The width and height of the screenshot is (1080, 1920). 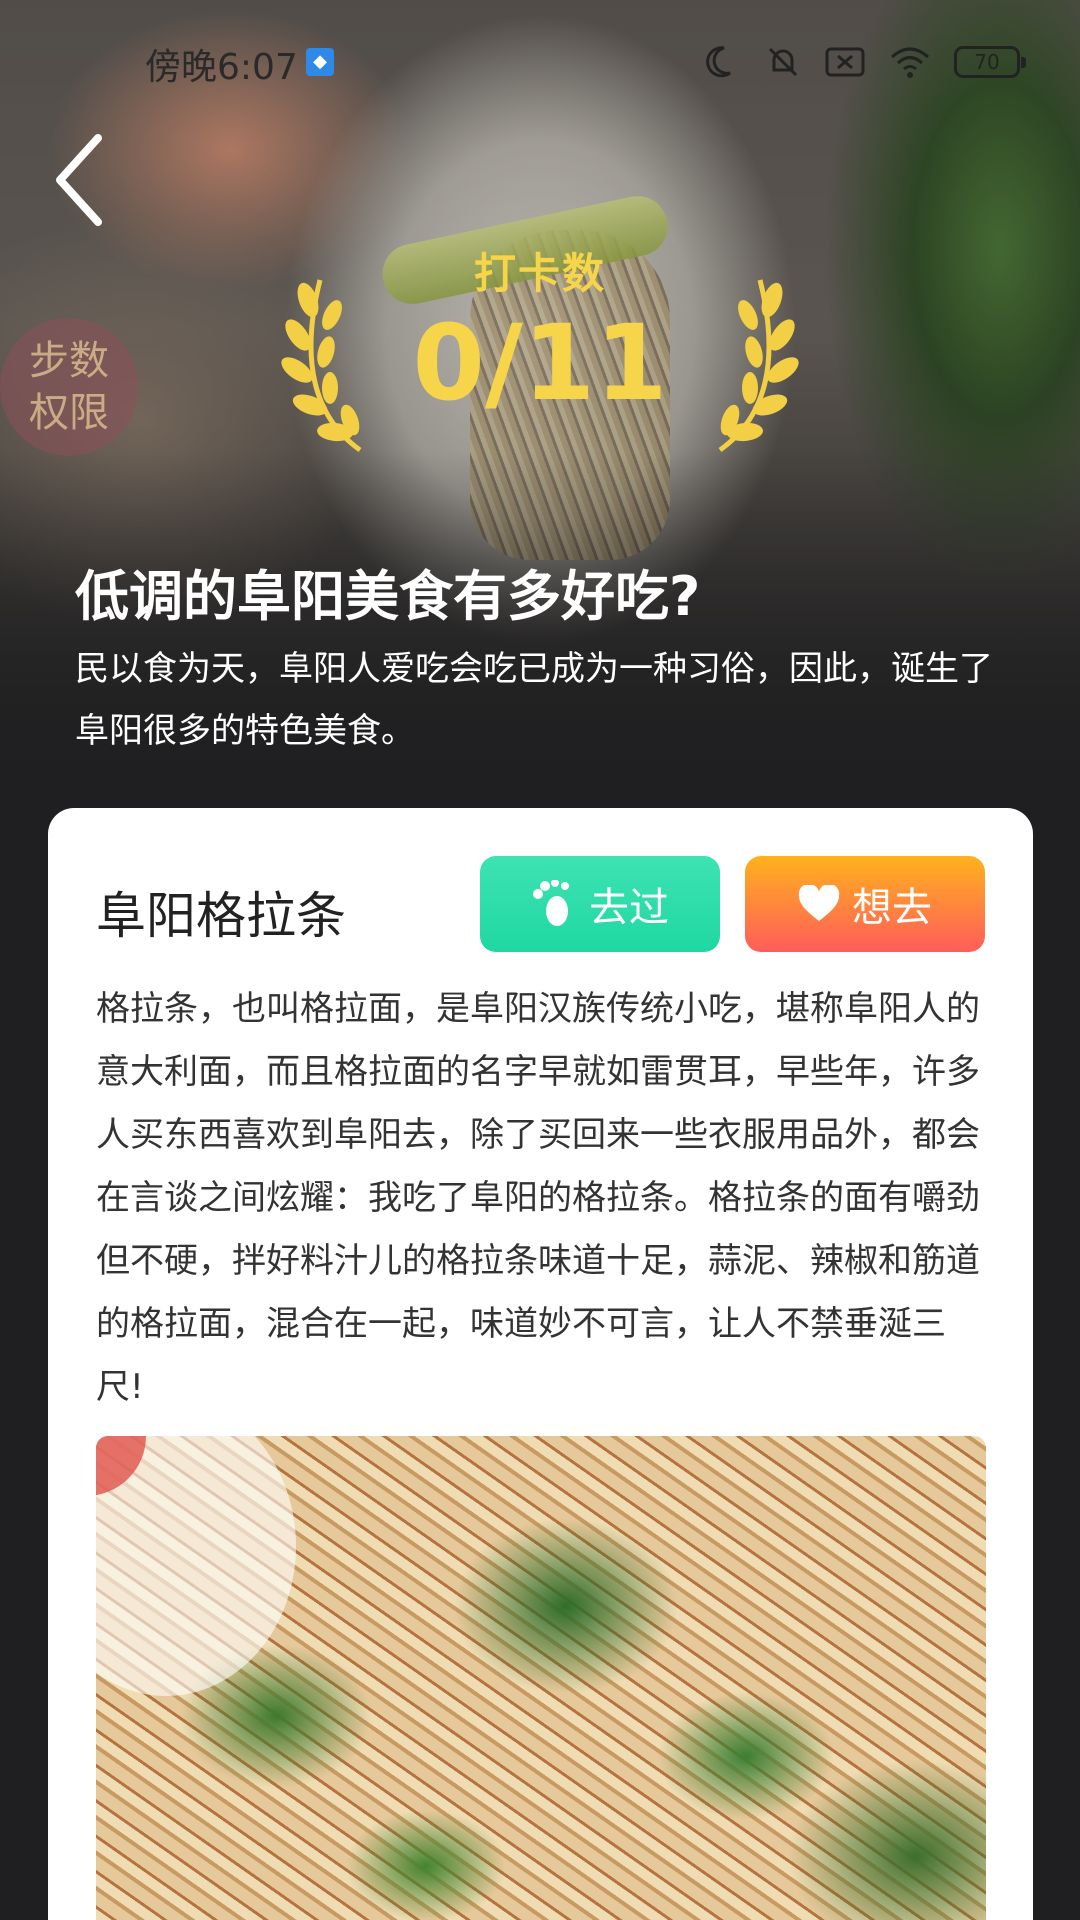 I want to click on heart-icon, so click(x=819, y=903).